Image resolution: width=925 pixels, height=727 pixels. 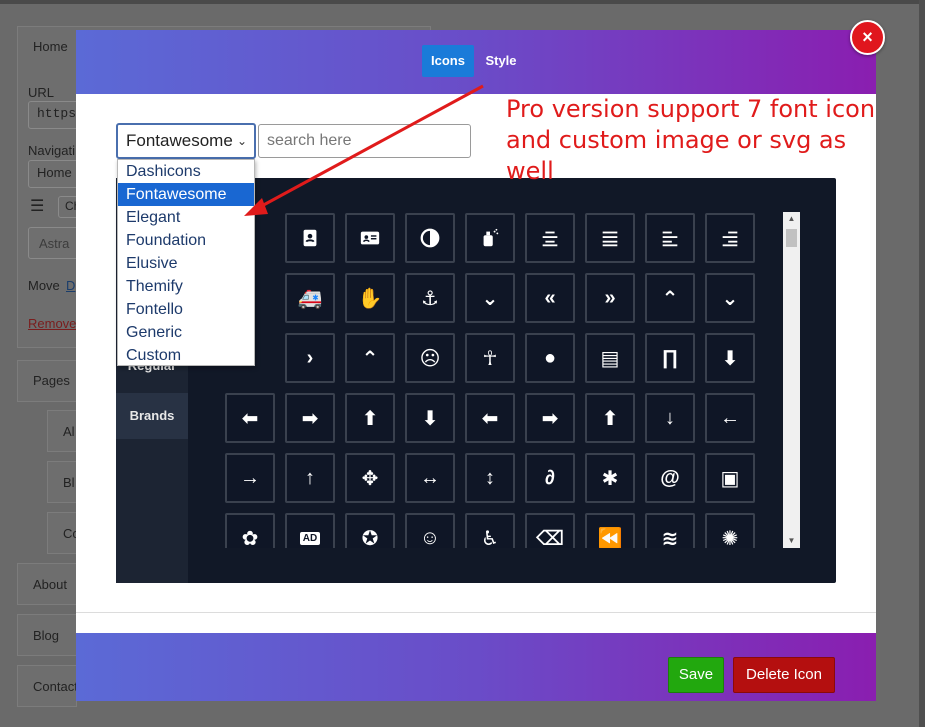 I want to click on annotation-line-1: Pro version support 7 font icon, so click(x=691, y=109).